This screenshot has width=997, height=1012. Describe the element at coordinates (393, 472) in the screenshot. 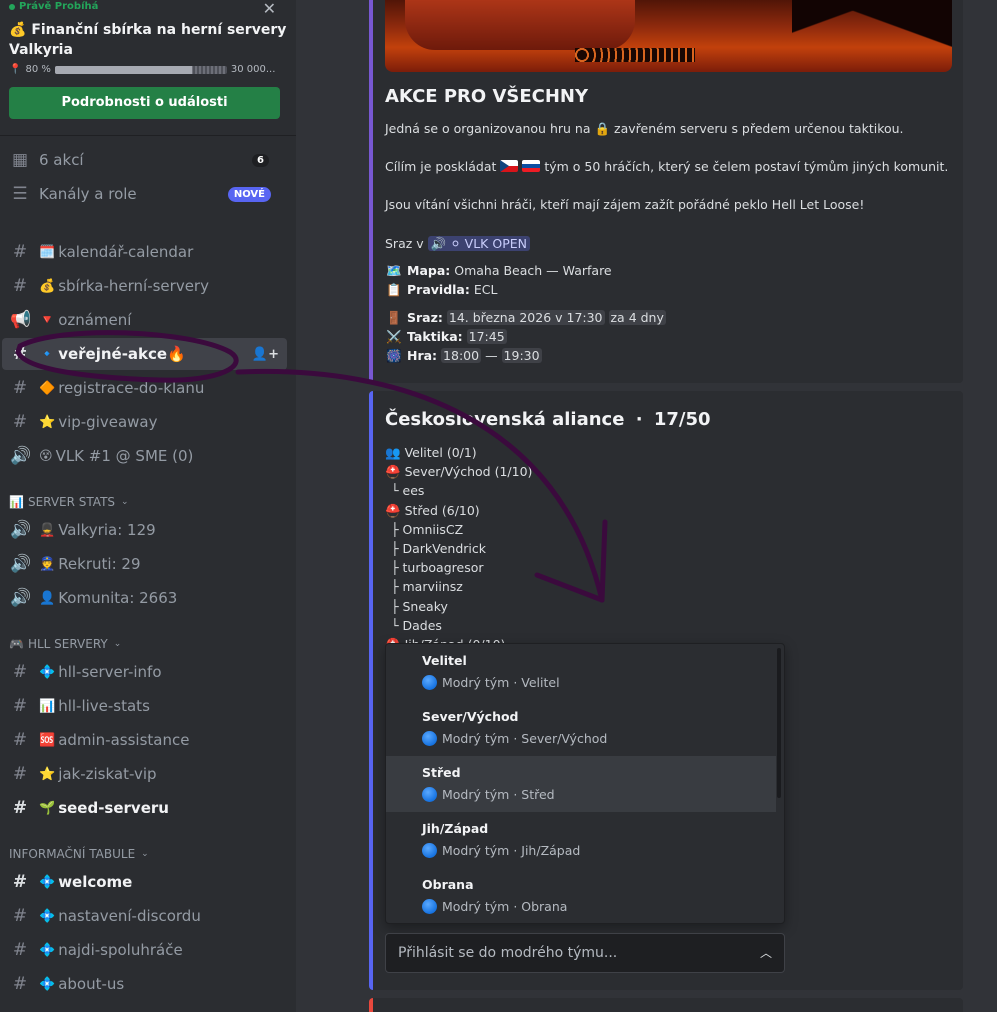

I see `helmet-icon: ⛑️` at that location.